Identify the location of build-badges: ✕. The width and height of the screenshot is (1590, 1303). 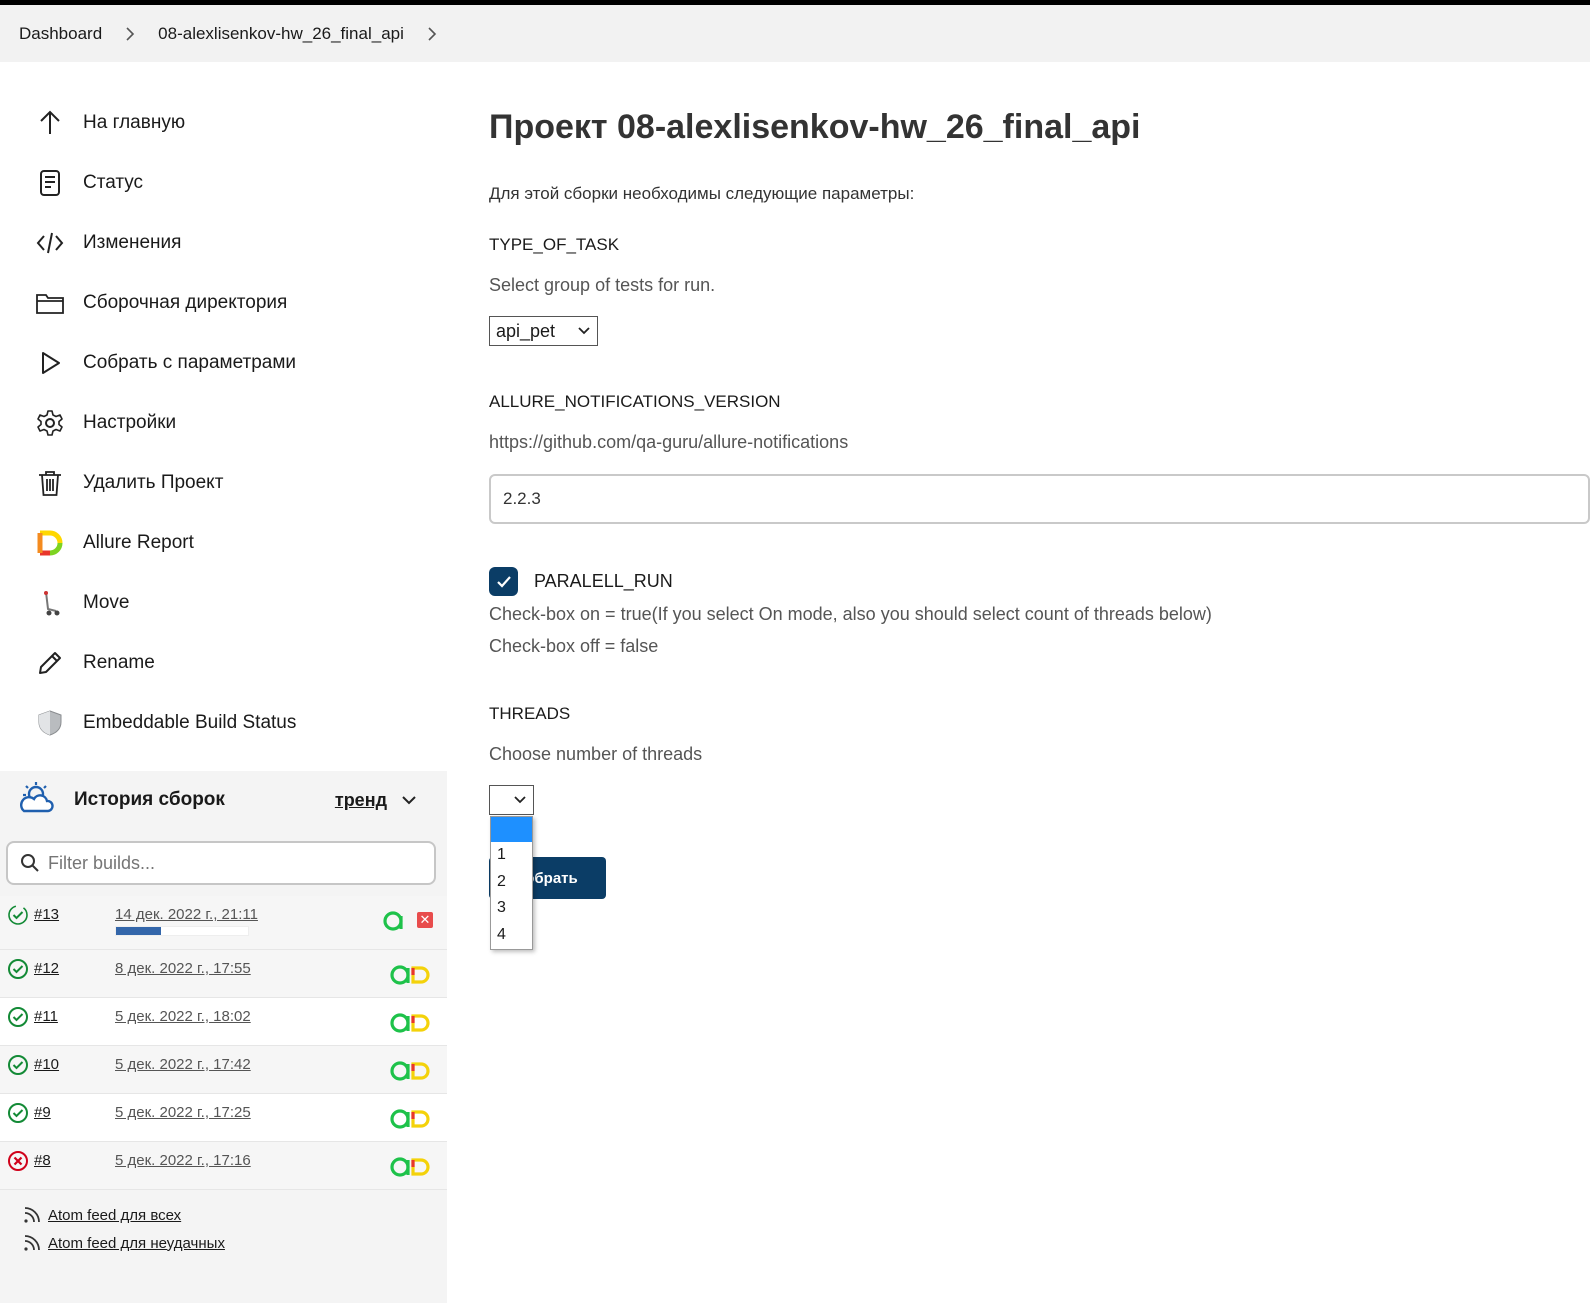
(407, 920).